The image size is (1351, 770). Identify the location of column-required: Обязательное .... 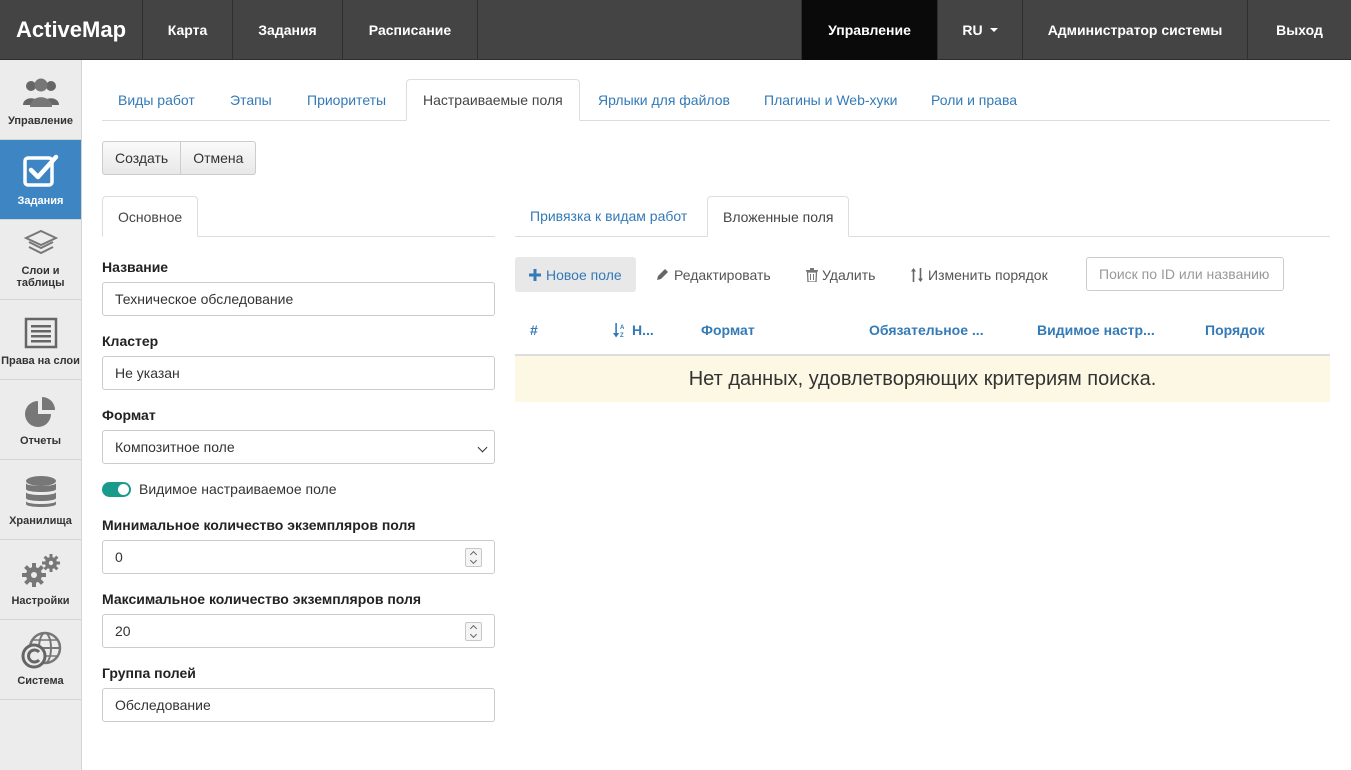
(926, 330).